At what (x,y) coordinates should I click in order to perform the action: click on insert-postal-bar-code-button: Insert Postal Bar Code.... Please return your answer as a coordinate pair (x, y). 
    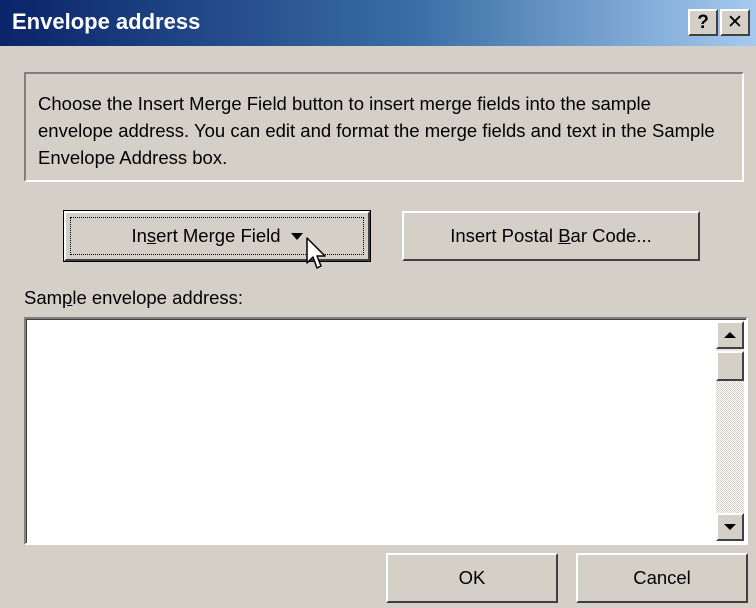
    Looking at the image, I should click on (551, 236).